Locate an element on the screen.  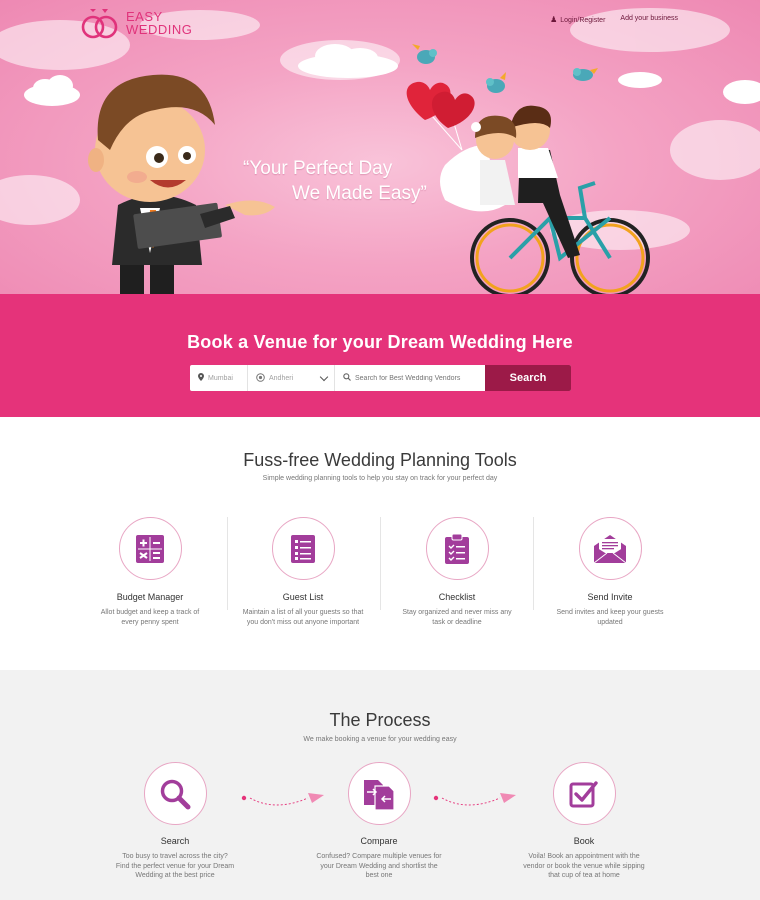
add-business-link: Add your business is located at coordinates (649, 19).